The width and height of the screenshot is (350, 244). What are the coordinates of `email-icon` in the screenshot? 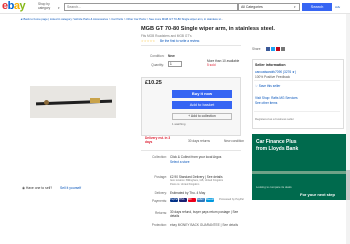 It's located at (283, 49).